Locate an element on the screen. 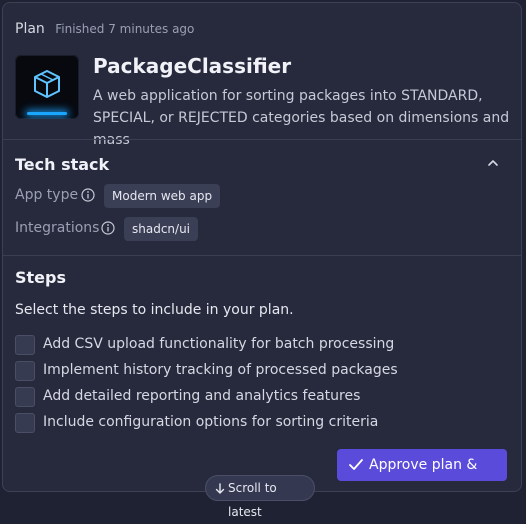 This screenshot has width=526, height=524. app-icon is located at coordinates (47, 87).